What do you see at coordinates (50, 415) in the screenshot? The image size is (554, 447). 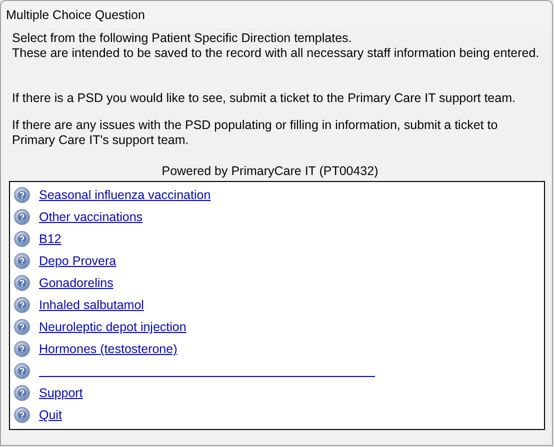 I see `option-link: Quit` at bounding box center [50, 415].